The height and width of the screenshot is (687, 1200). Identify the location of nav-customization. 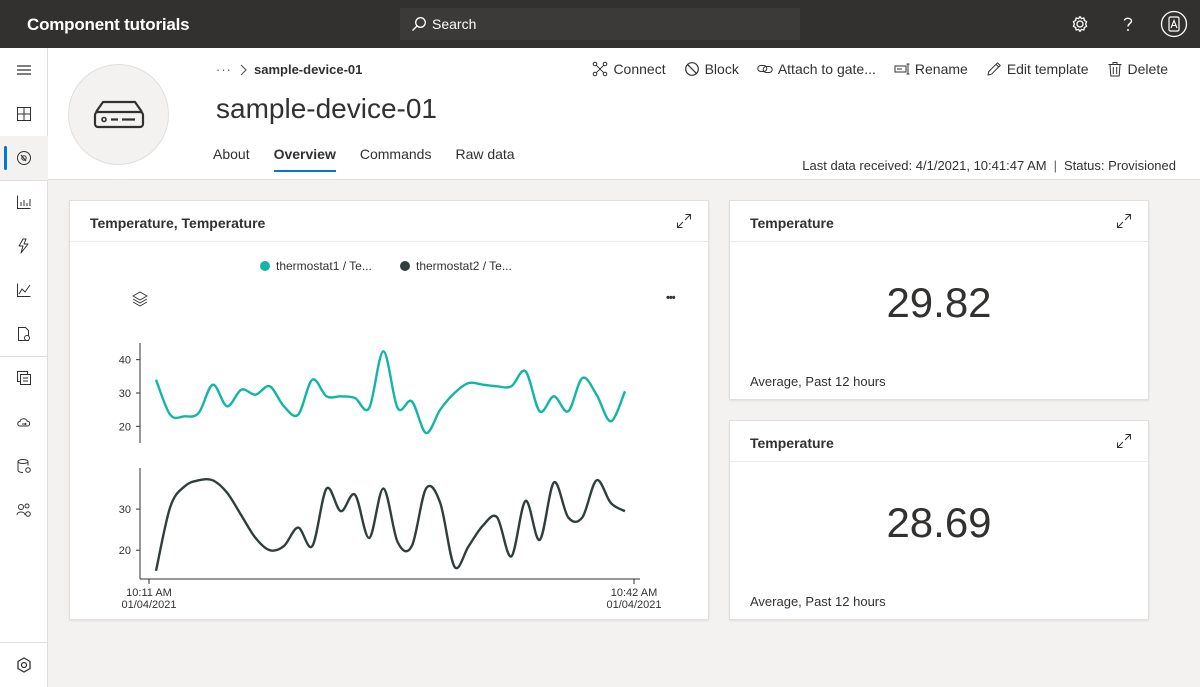
(24, 665).